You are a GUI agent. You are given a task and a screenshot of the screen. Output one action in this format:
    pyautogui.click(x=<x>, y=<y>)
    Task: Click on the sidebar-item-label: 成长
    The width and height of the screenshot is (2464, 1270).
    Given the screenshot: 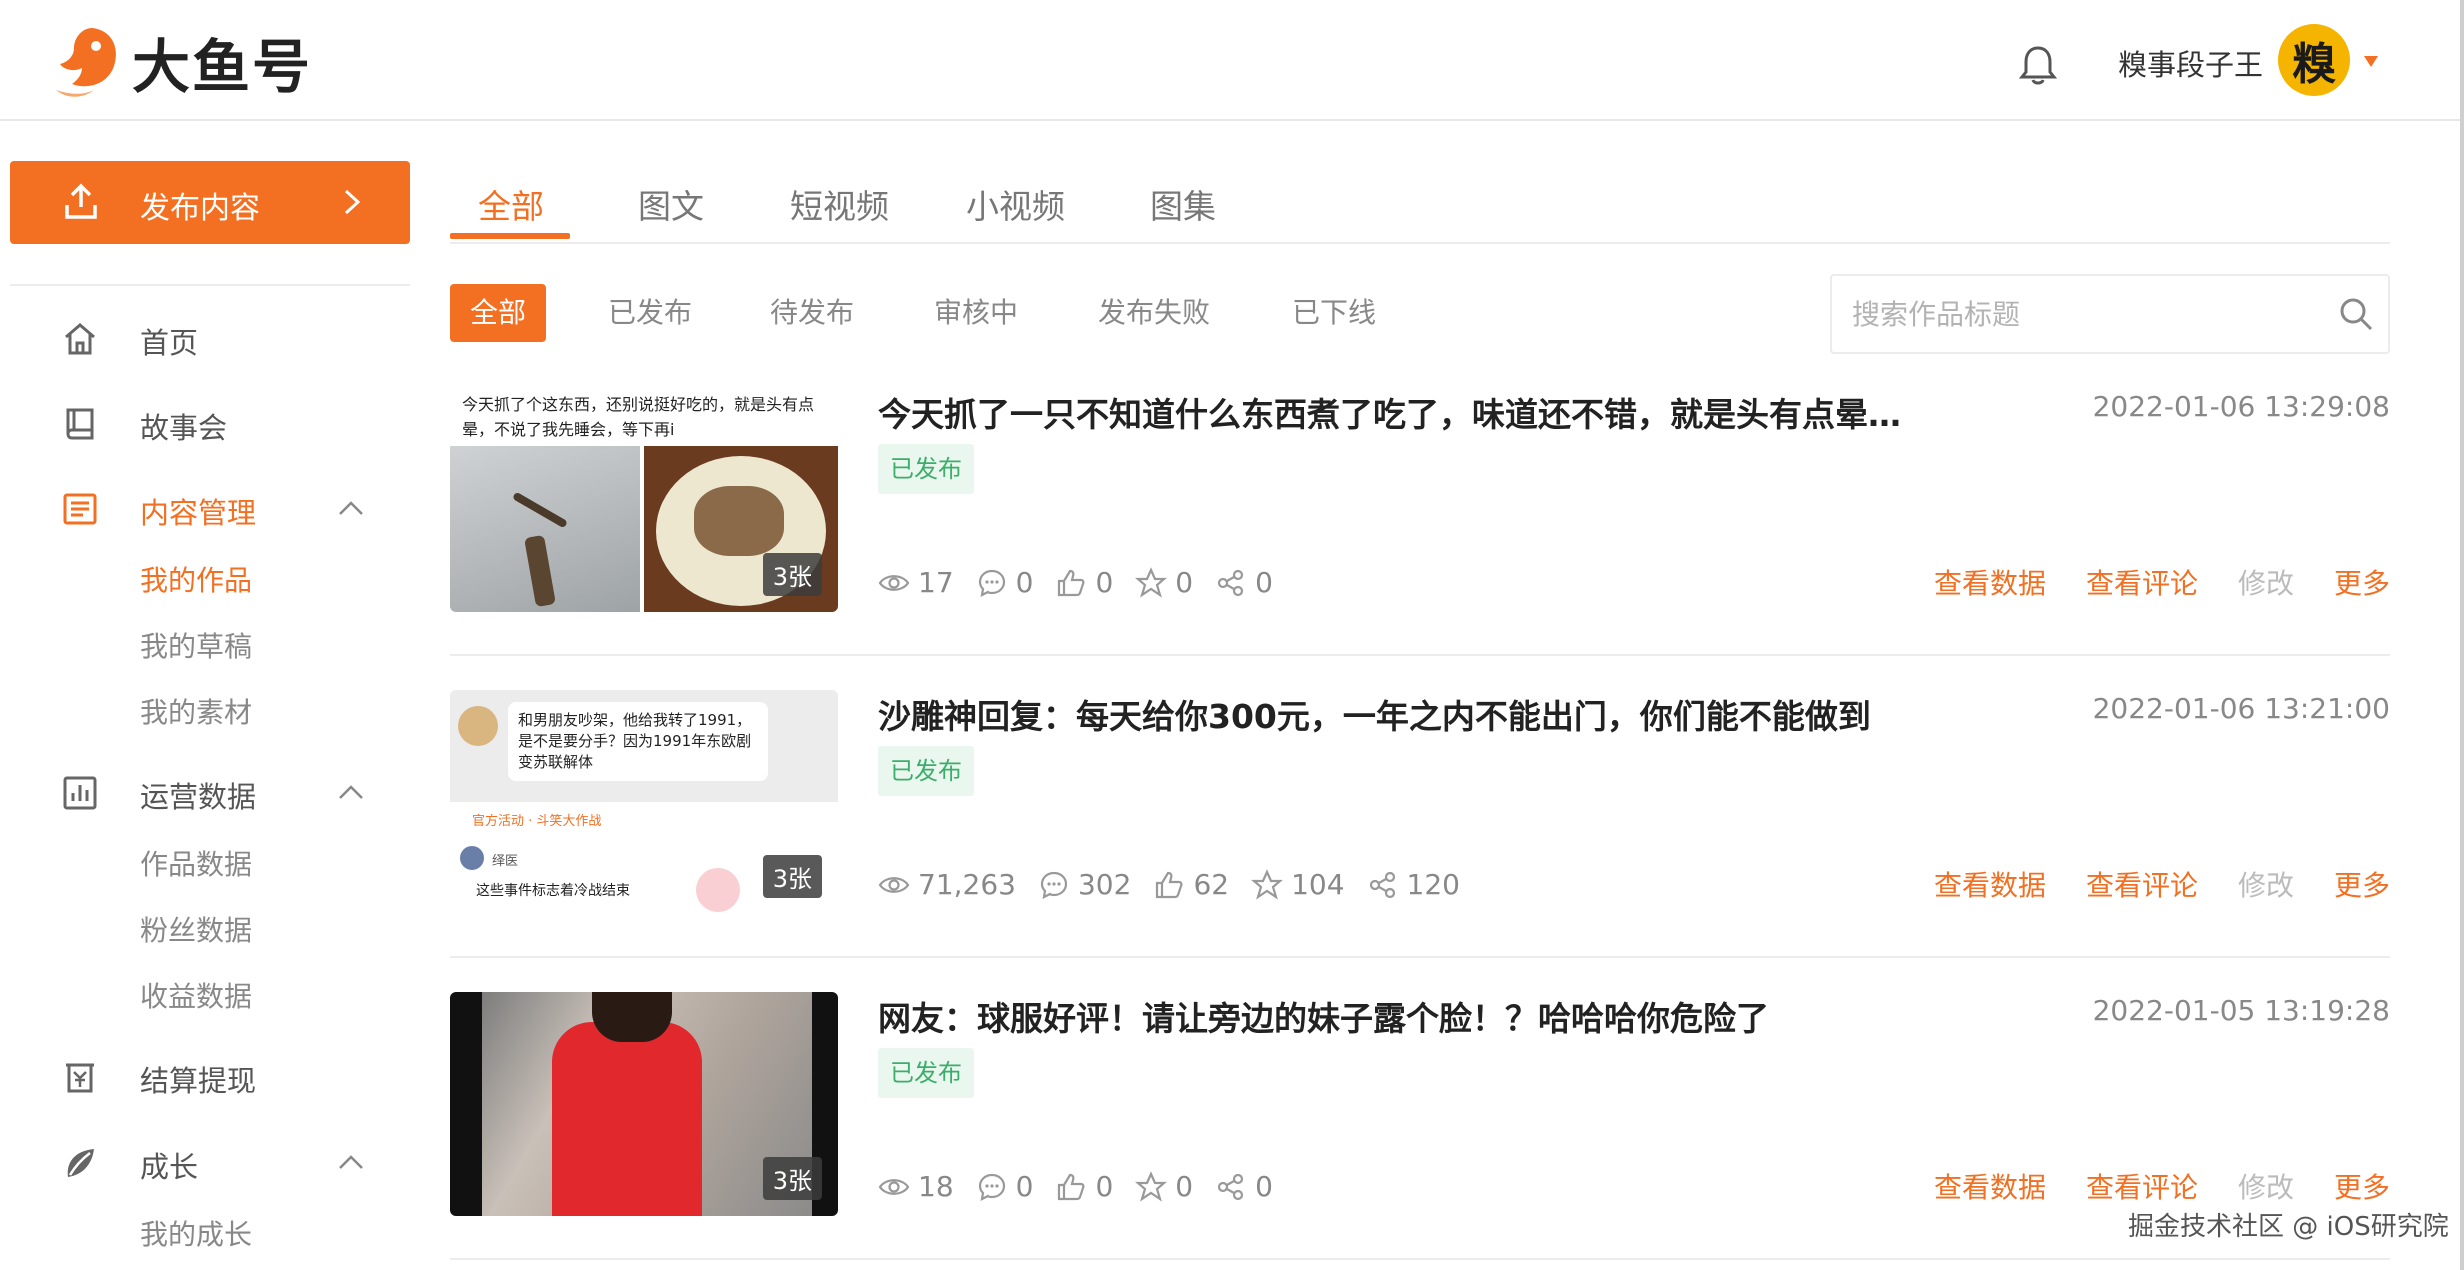 What is the action you would take?
    pyautogui.click(x=169, y=1167)
    